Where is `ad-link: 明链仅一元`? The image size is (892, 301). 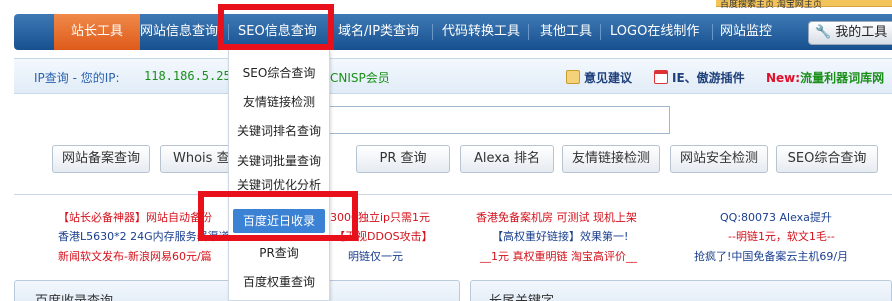
ad-link: 明链仅一元 is located at coordinates (375, 256).